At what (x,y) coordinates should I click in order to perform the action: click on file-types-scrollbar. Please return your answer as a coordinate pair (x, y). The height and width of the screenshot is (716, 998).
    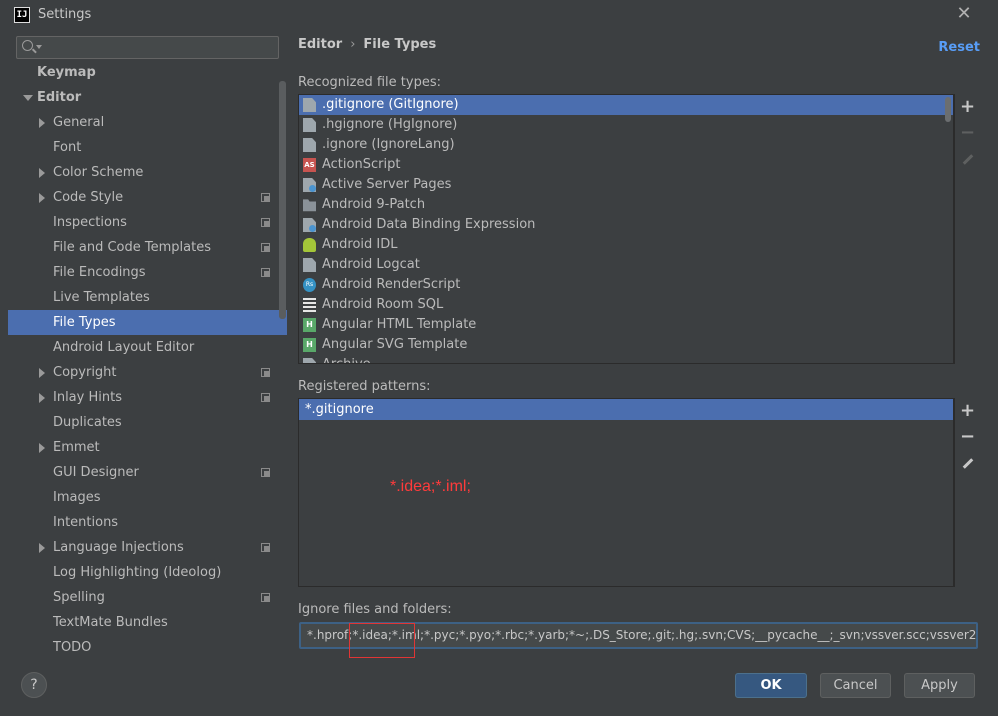
    Looking at the image, I should click on (948, 109).